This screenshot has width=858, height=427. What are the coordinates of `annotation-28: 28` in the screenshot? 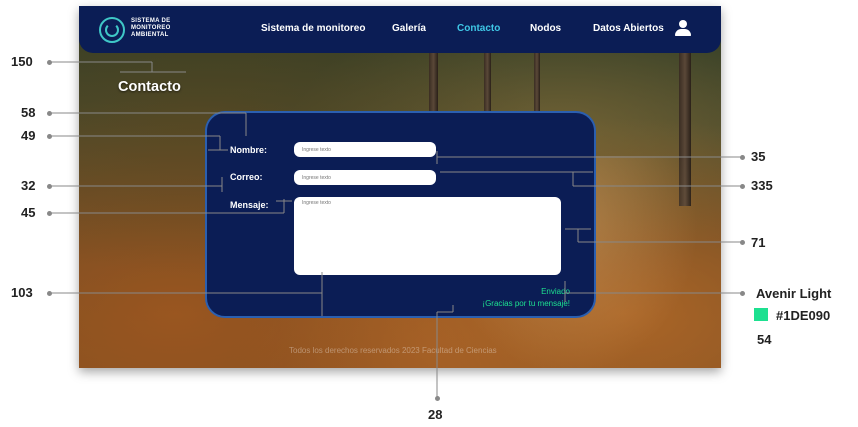 It's located at (435, 414).